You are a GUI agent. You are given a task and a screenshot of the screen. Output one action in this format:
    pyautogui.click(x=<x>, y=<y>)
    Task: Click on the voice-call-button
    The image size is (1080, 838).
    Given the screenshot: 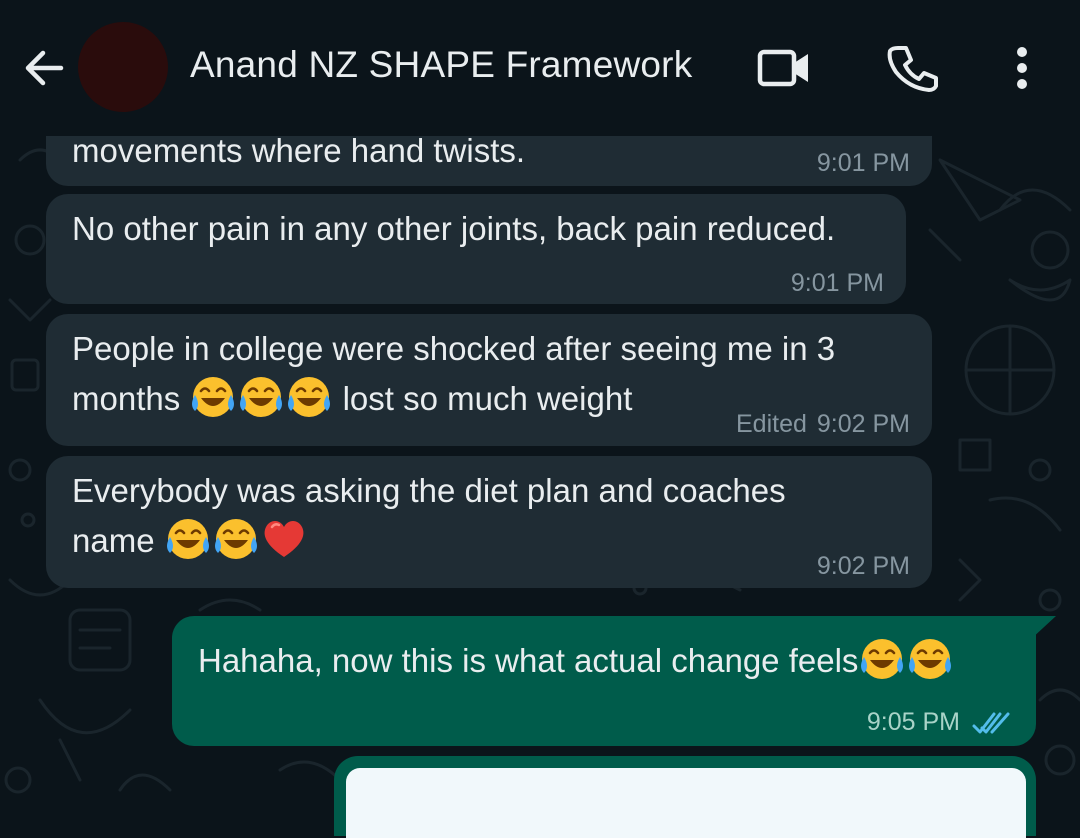 What is the action you would take?
    pyautogui.click(x=912, y=68)
    